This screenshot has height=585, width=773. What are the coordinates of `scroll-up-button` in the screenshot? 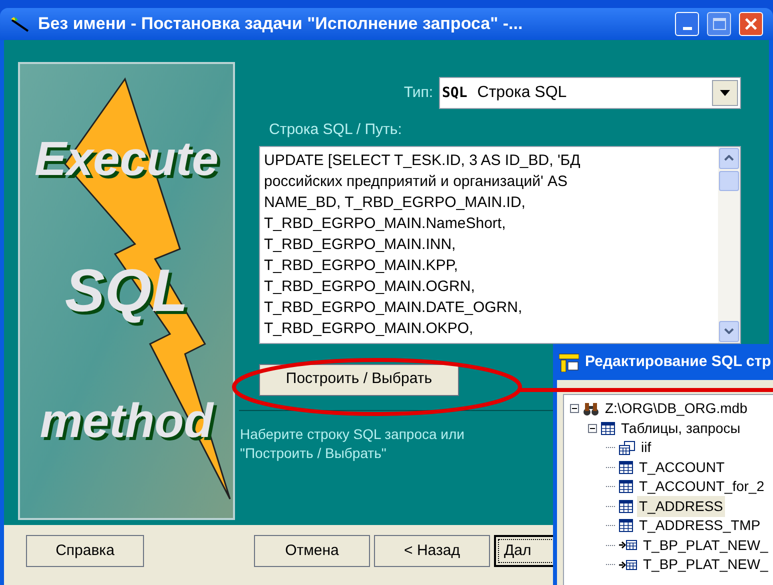 It's located at (729, 158).